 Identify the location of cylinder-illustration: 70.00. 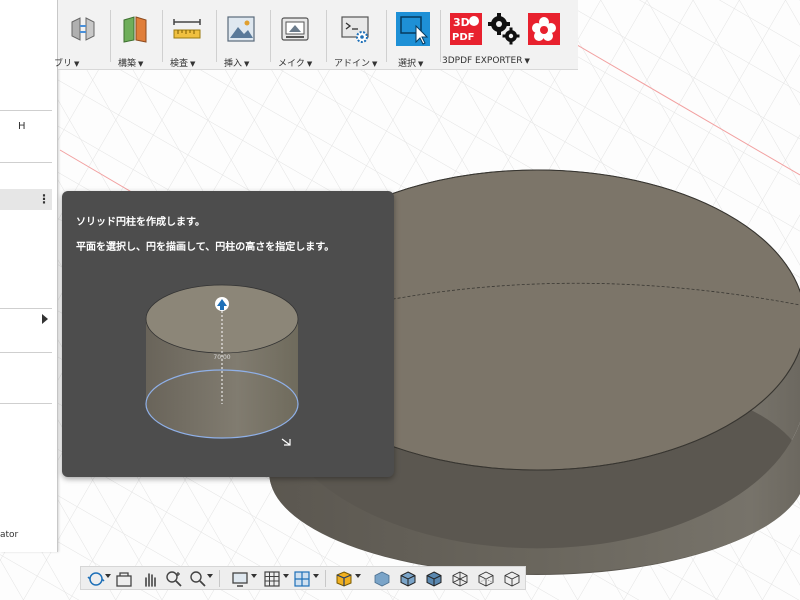
(222, 365).